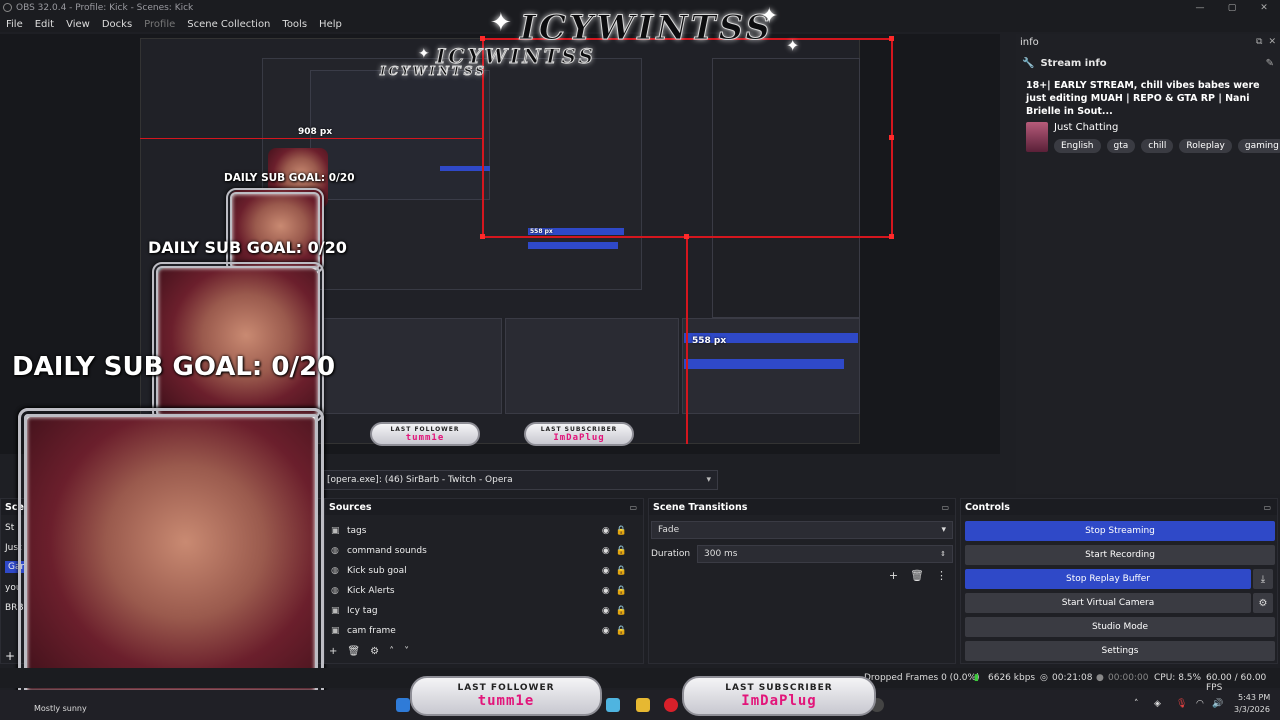 This screenshot has width=1280, height=720. What do you see at coordinates (1120, 651) in the screenshot?
I see `settings-button: Settings` at bounding box center [1120, 651].